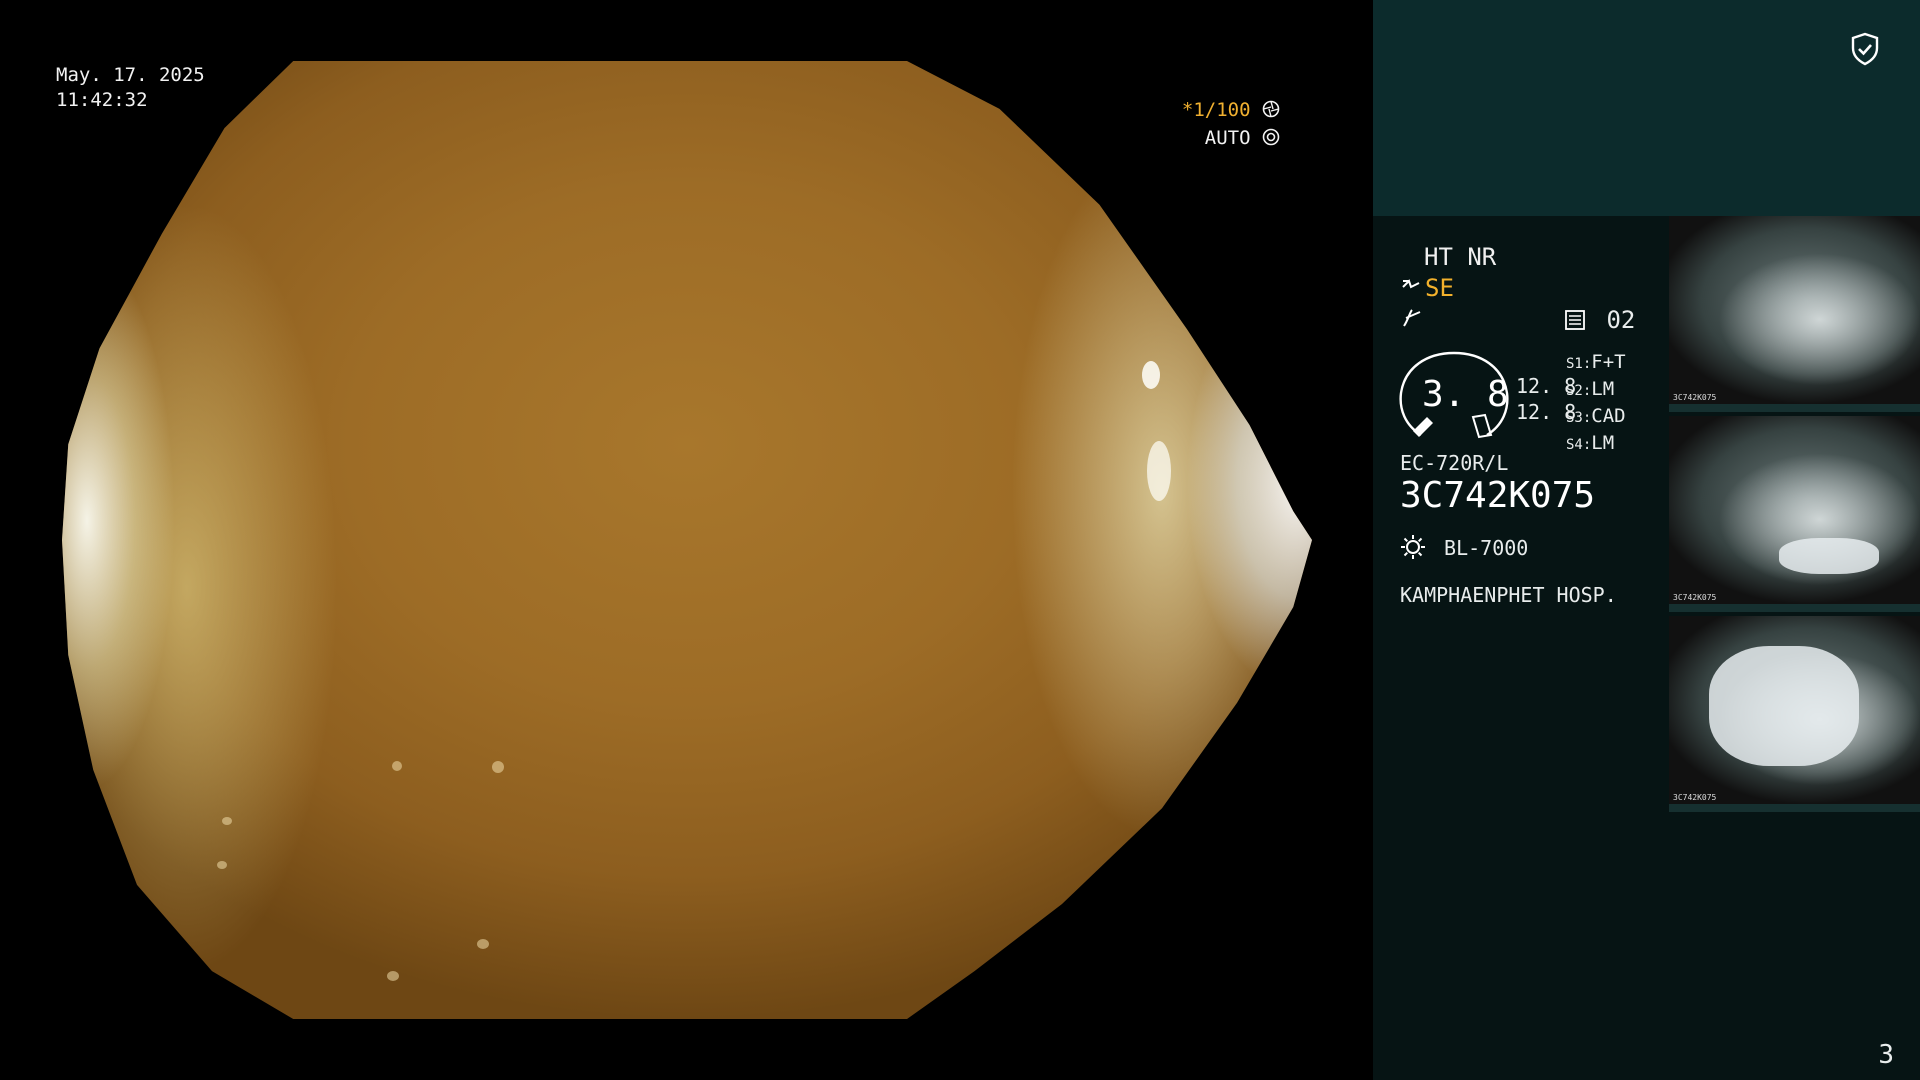 The height and width of the screenshot is (1080, 1920). I want to click on switch-assignments: S1:F+T S2:LM S3:CAD S4:LM, so click(1596, 404).